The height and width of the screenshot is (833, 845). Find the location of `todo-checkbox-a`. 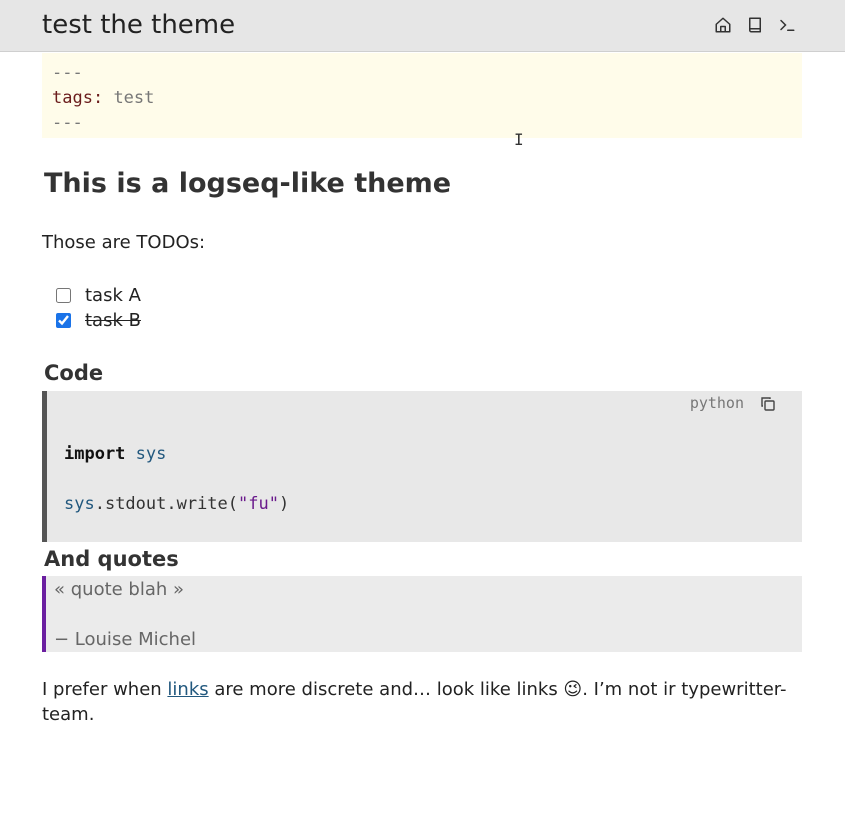

todo-checkbox-a is located at coordinates (63, 295).